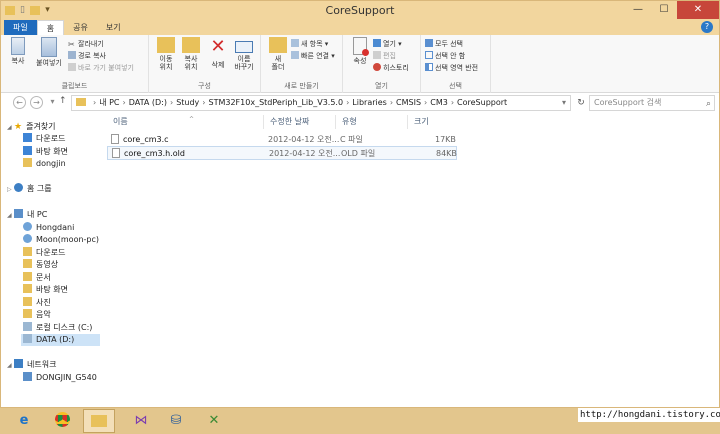  What do you see at coordinates (408, 102) in the screenshot?
I see `breadcrumb-cmsis: CMSIS` at bounding box center [408, 102].